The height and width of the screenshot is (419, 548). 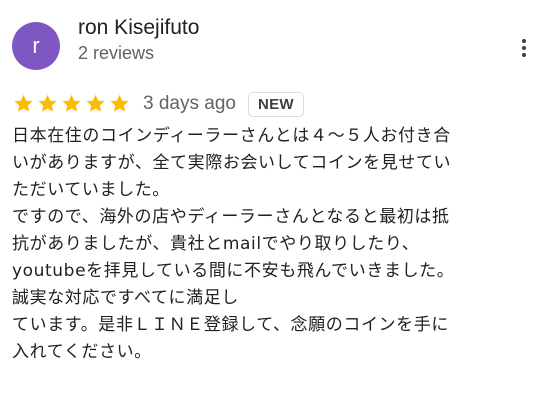 I want to click on review-text-line: 日本在住のコインディーラーさんとは４～５人お付き合, so click(x=231, y=136).